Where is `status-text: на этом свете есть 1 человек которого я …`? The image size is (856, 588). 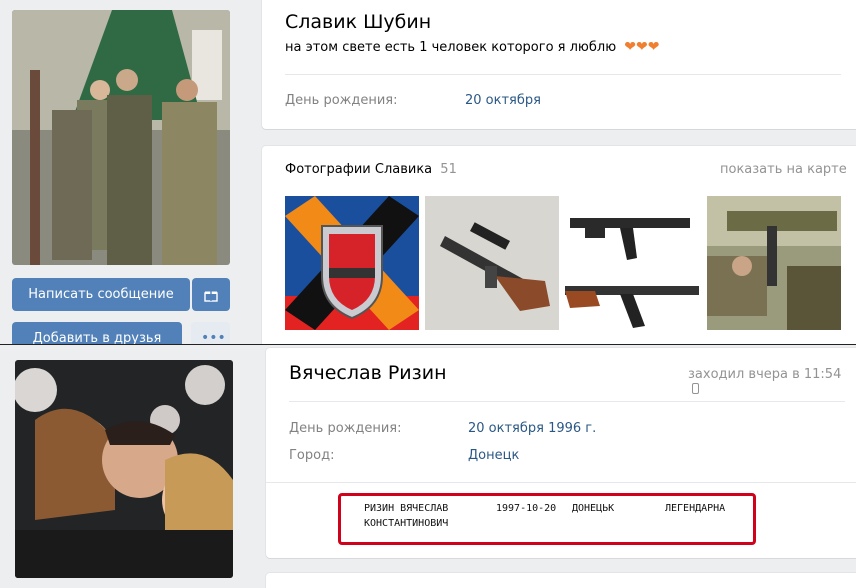
status-text: на этом свете есть 1 человек которого я … is located at coordinates (451, 47).